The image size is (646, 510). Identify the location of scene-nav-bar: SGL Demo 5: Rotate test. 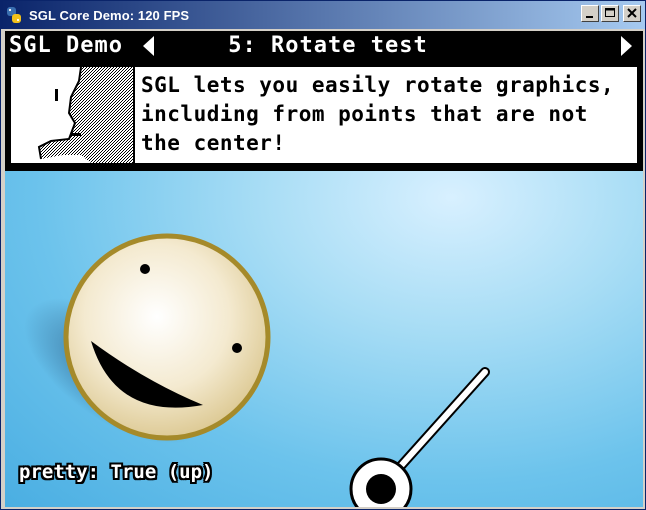
(324, 46).